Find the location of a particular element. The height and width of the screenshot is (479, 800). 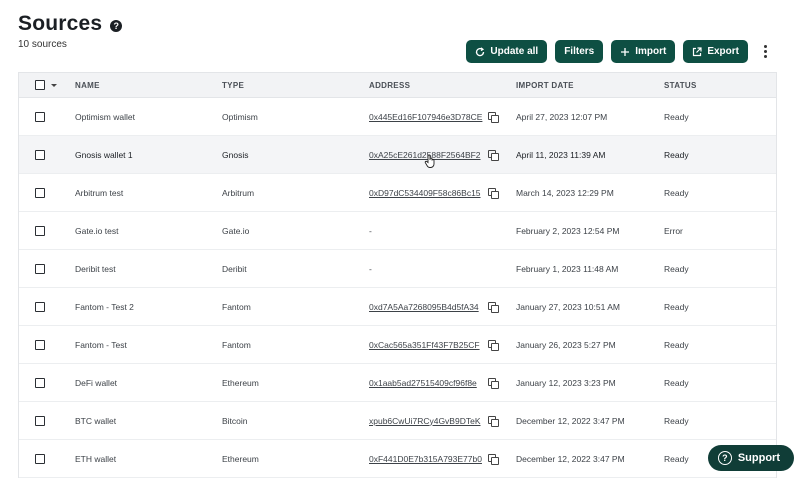

source-address-cell: 0x1aab5ad27515409cf96f8e is located at coordinates (442, 383).